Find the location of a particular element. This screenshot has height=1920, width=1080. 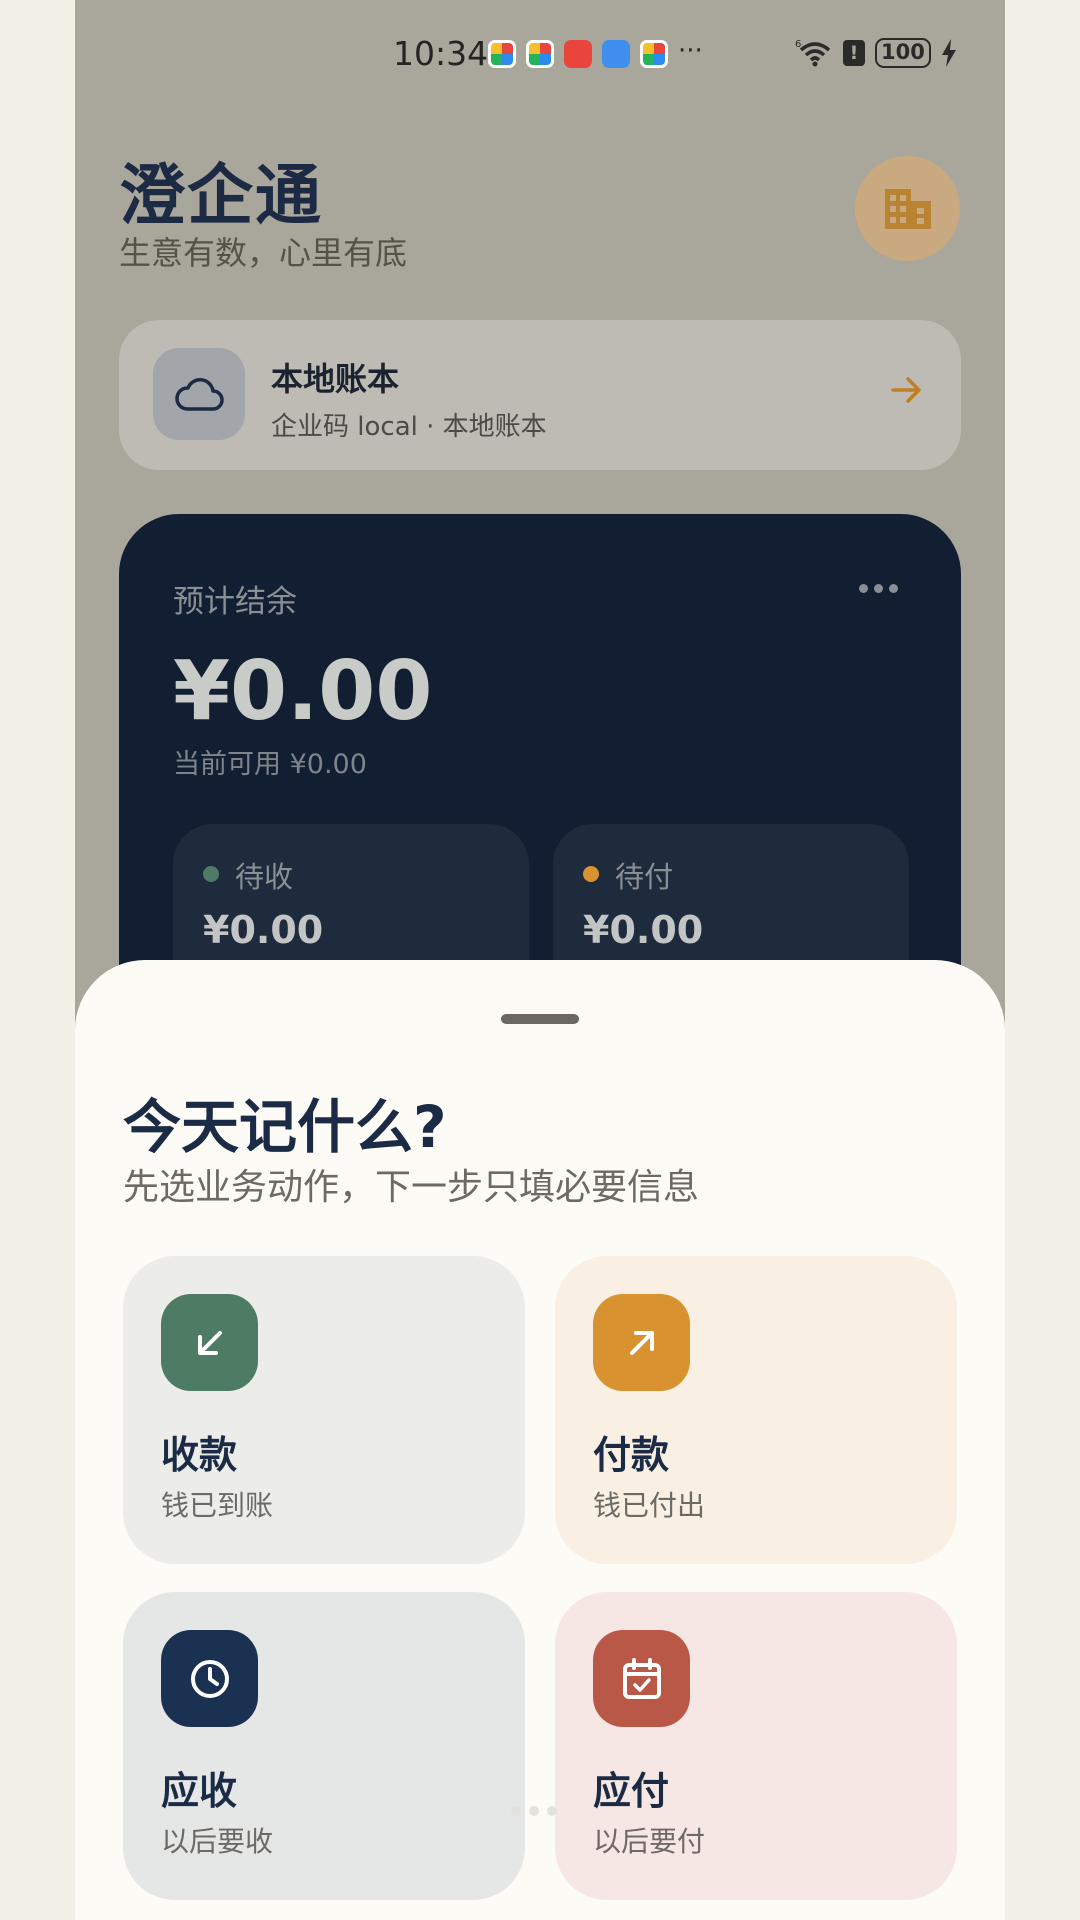

more-notifications-icon: ··· is located at coordinates (690, 51).